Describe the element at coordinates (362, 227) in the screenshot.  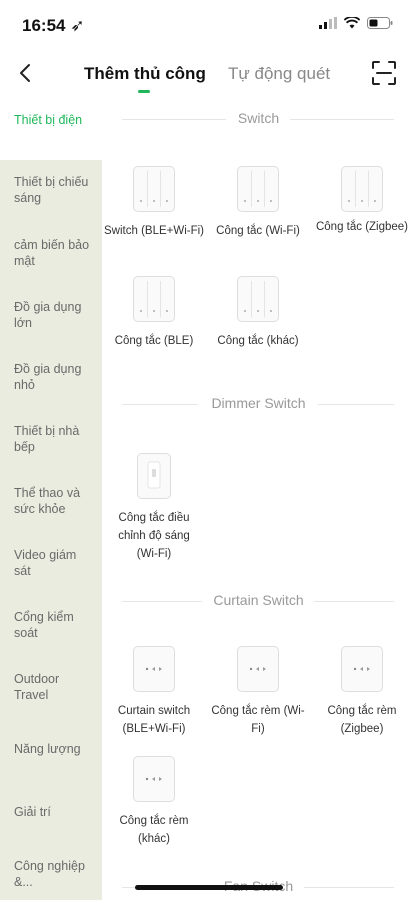
I see `device-label: Công tắc (Zigbee)` at that location.